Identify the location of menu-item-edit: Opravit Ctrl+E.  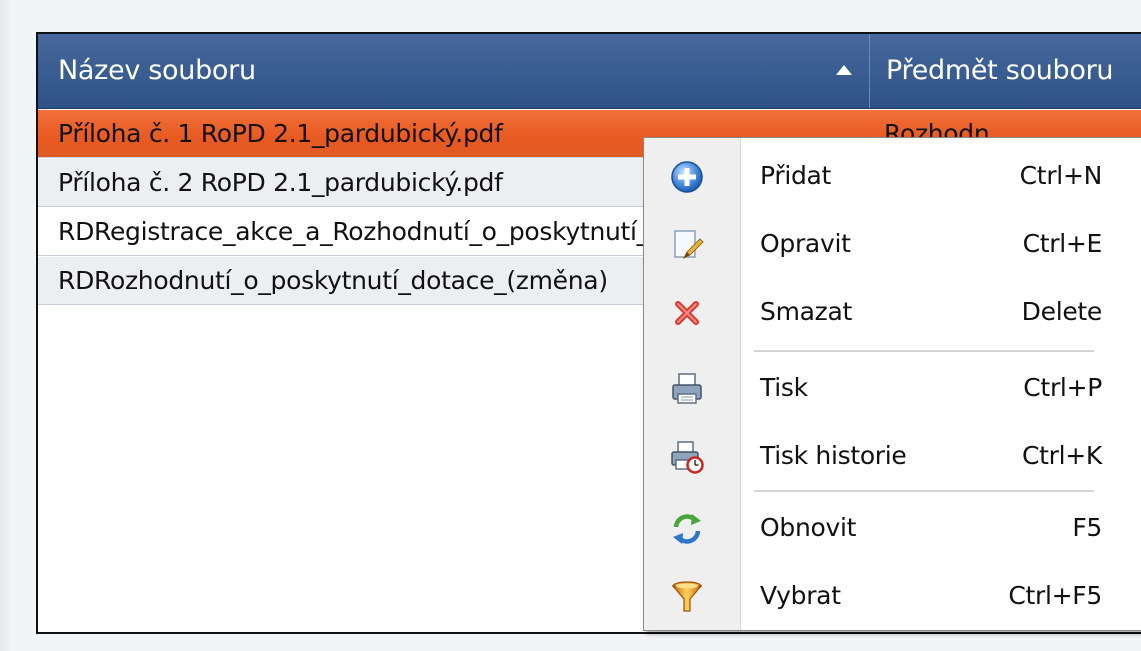
(892, 244).